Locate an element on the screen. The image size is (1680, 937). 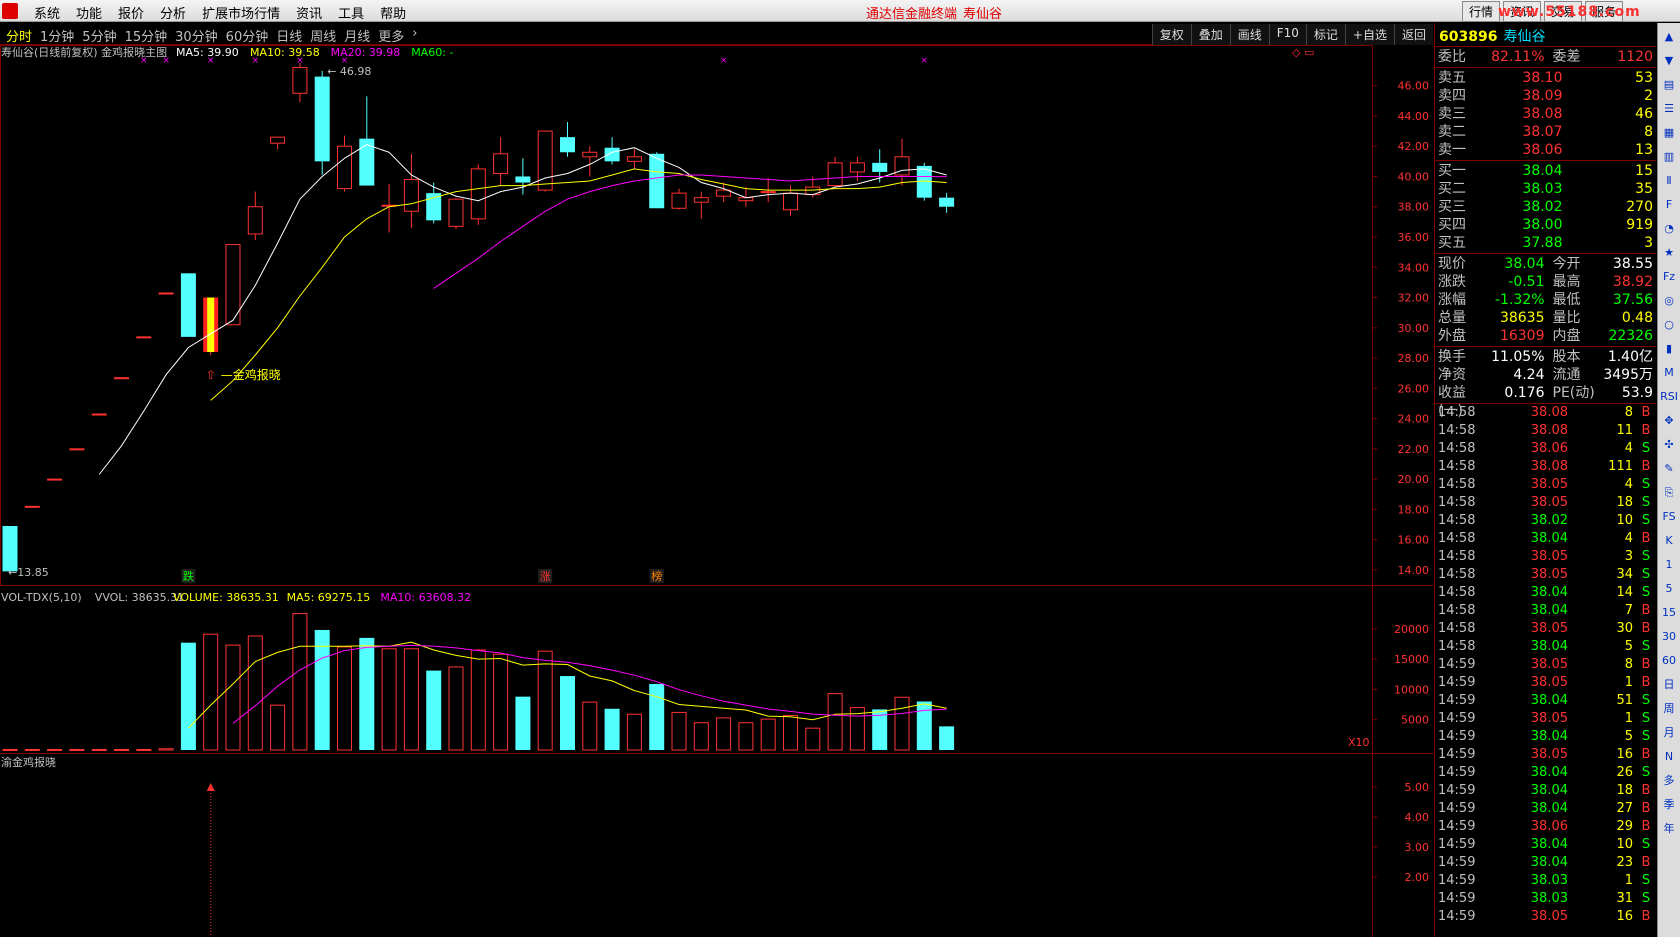
period-tab-2: 5分钟 is located at coordinates (99, 35).